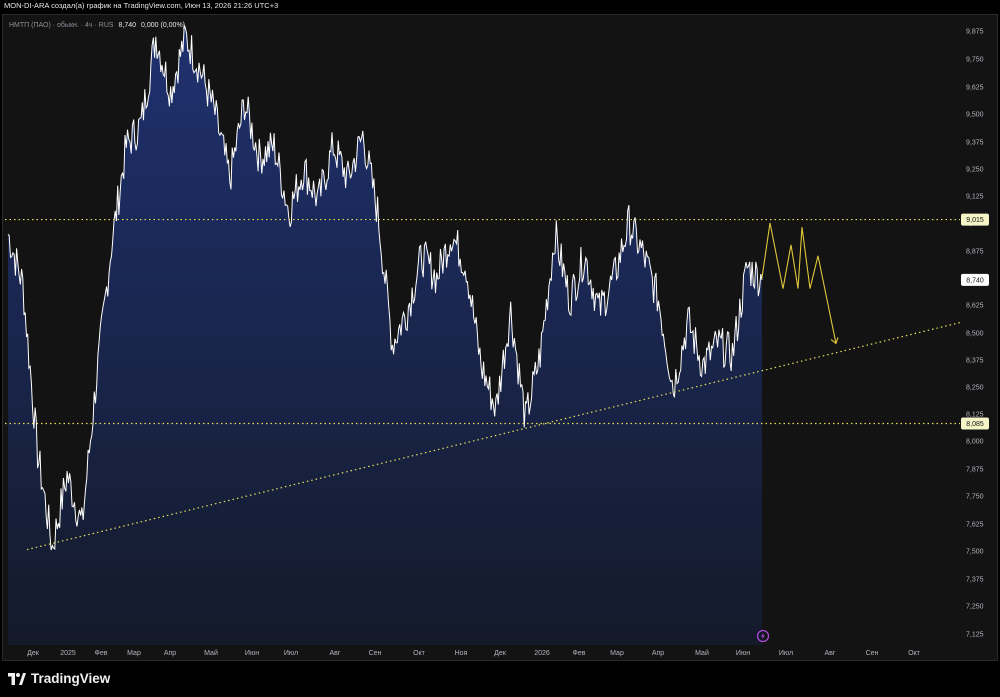 Image resolution: width=1000 pixels, height=697 pixels. Describe the element at coordinates (975, 525) in the screenshot. I see `y-tick-label: 7,625` at that location.